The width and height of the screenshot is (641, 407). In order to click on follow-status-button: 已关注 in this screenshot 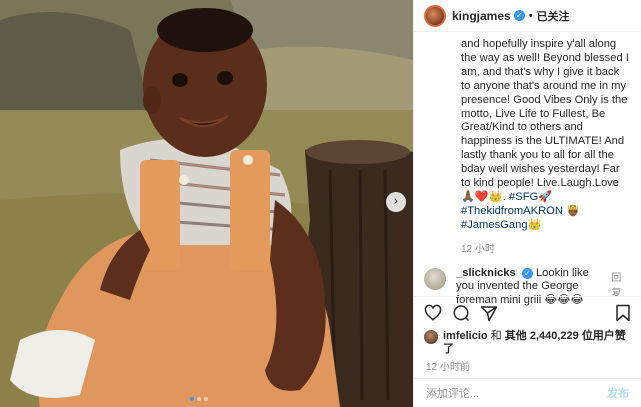, I will do `click(553, 16)`.